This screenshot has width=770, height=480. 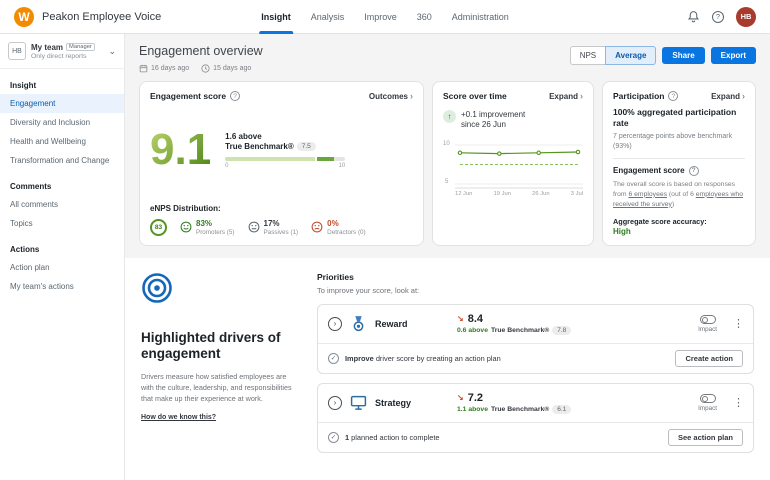 I want to click on participation-score-help-icon: ?, so click(x=693, y=170).